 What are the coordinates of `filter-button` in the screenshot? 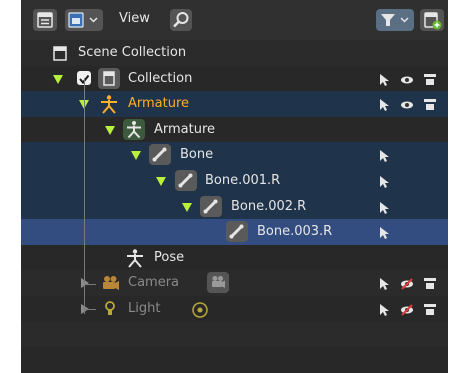 It's located at (395, 20).